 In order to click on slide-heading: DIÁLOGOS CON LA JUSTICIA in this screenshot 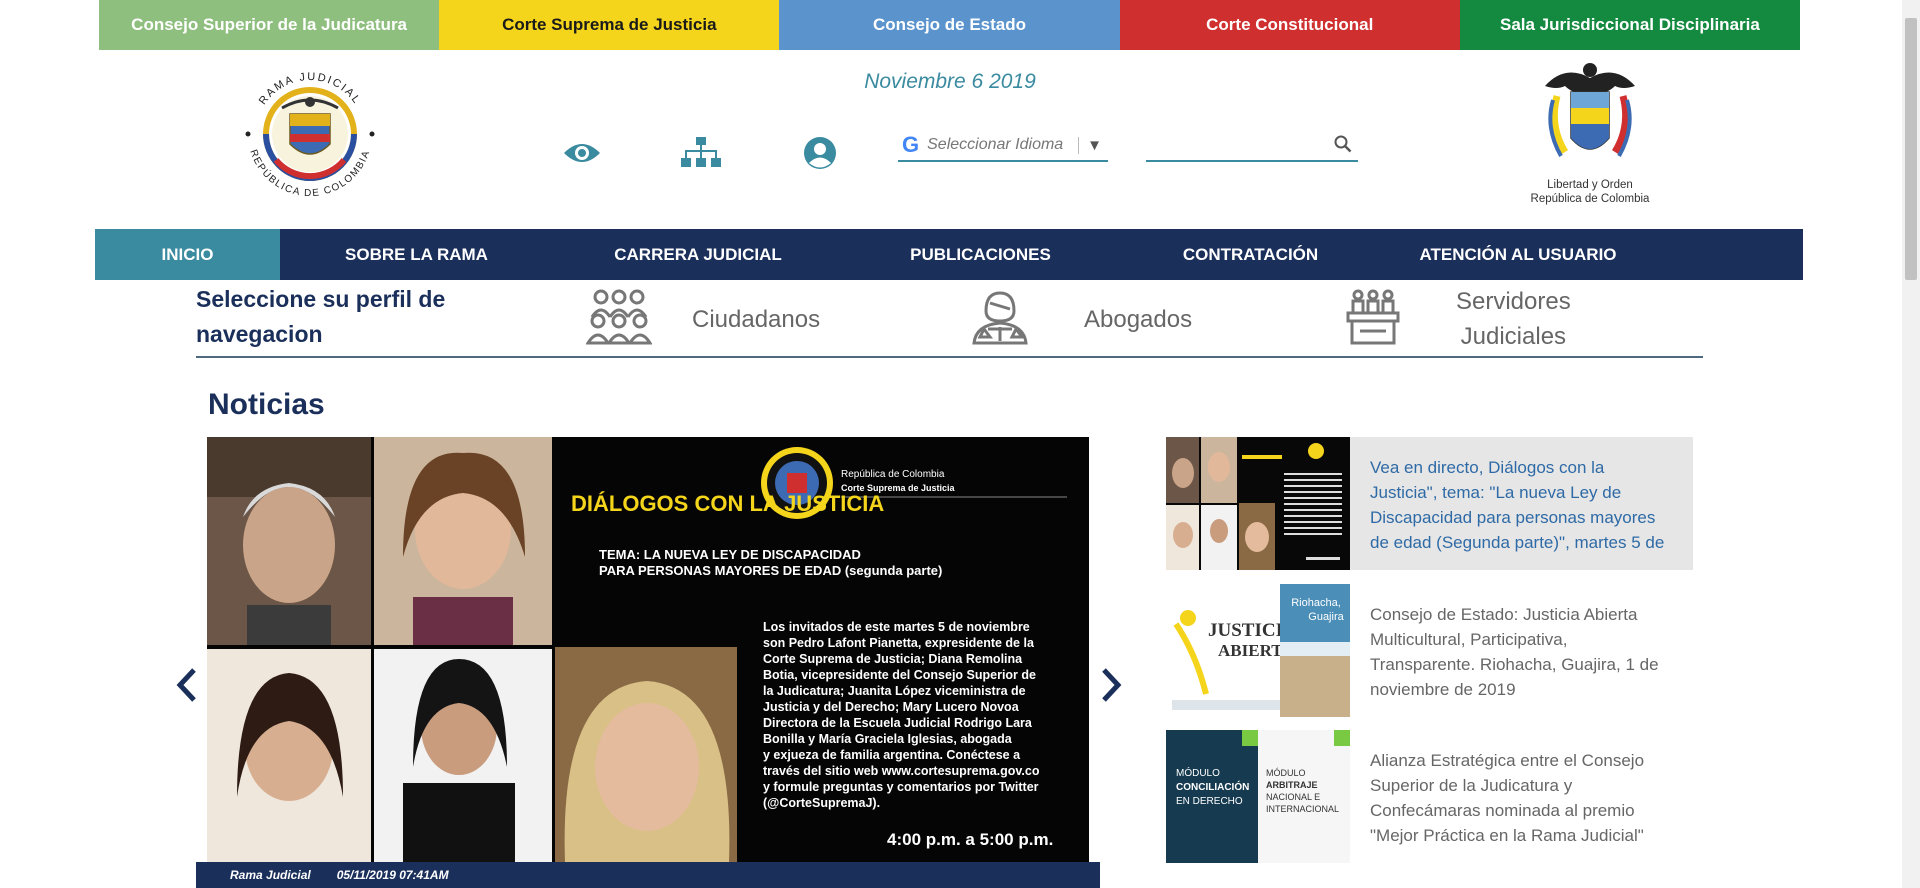, I will do `click(727, 503)`.